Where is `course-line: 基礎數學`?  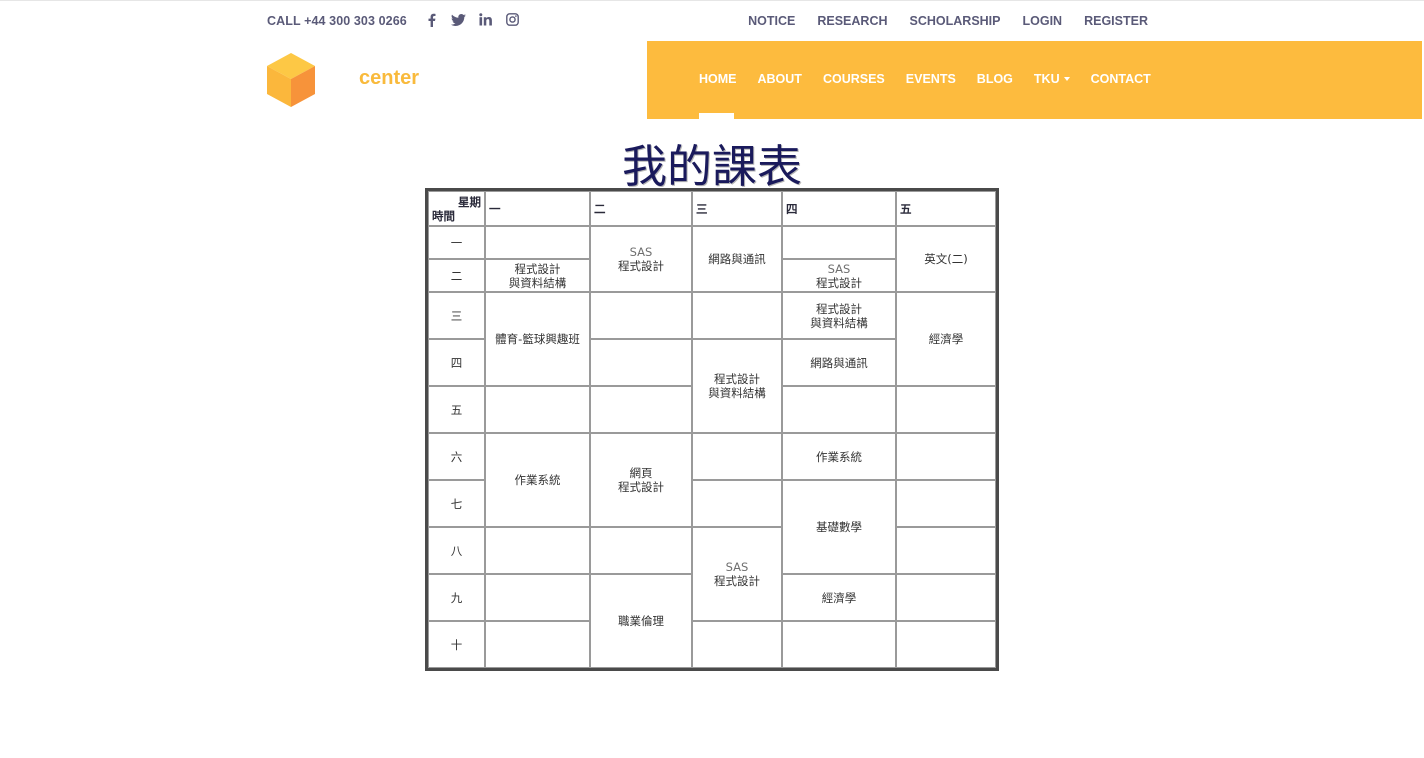
course-line: 基礎數學 is located at coordinates (839, 527).